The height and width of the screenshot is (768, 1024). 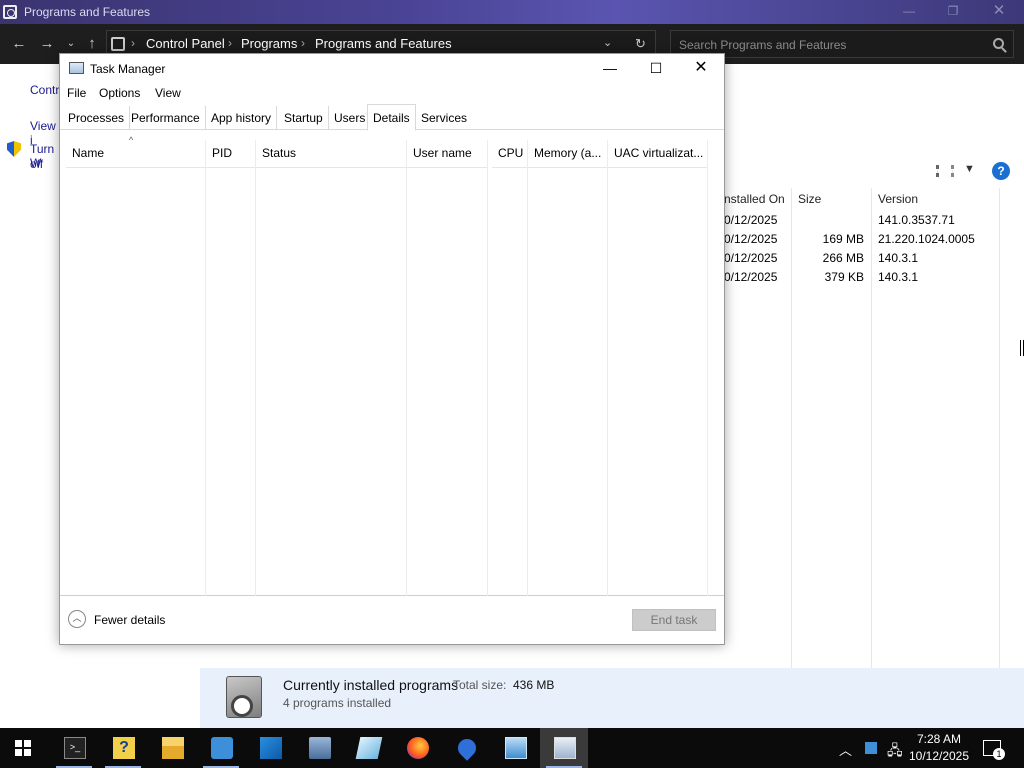 What do you see at coordinates (92, 44) in the screenshot?
I see `up-button: ↑` at bounding box center [92, 44].